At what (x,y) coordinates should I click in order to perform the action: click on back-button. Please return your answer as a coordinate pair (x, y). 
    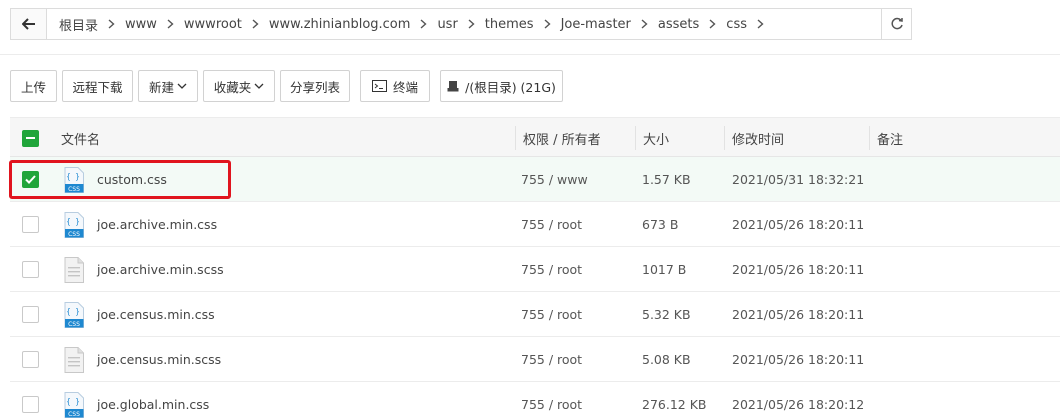
    Looking at the image, I should click on (29, 24).